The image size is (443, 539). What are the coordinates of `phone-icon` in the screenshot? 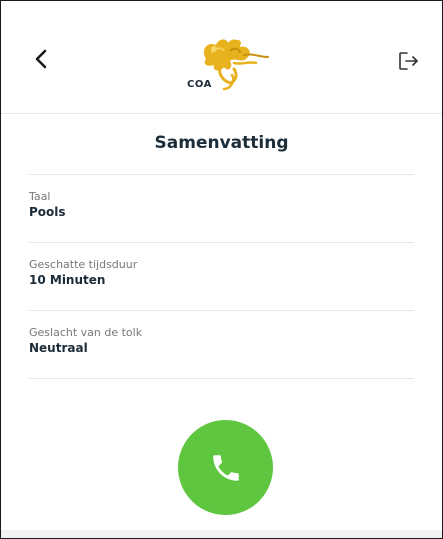 It's located at (225, 467).